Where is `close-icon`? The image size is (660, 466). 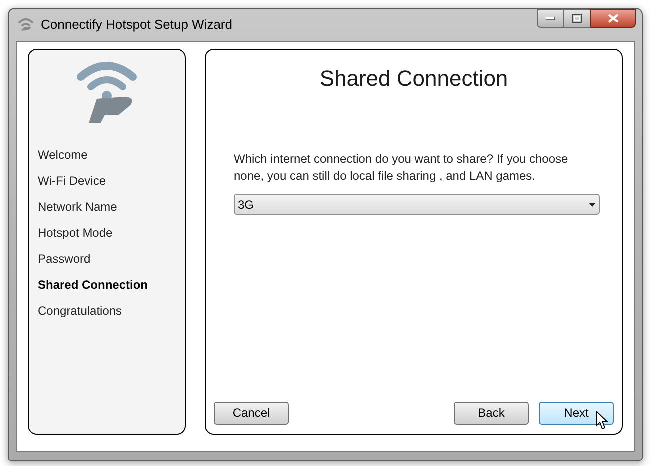 close-icon is located at coordinates (613, 18).